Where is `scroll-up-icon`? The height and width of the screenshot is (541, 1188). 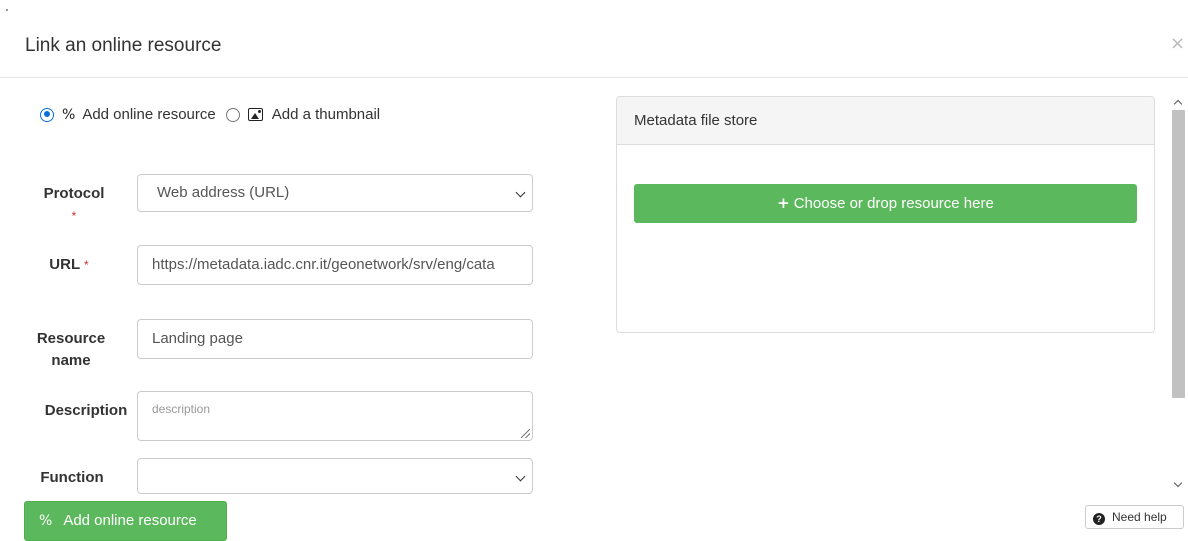
scroll-up-icon is located at coordinates (1178, 103).